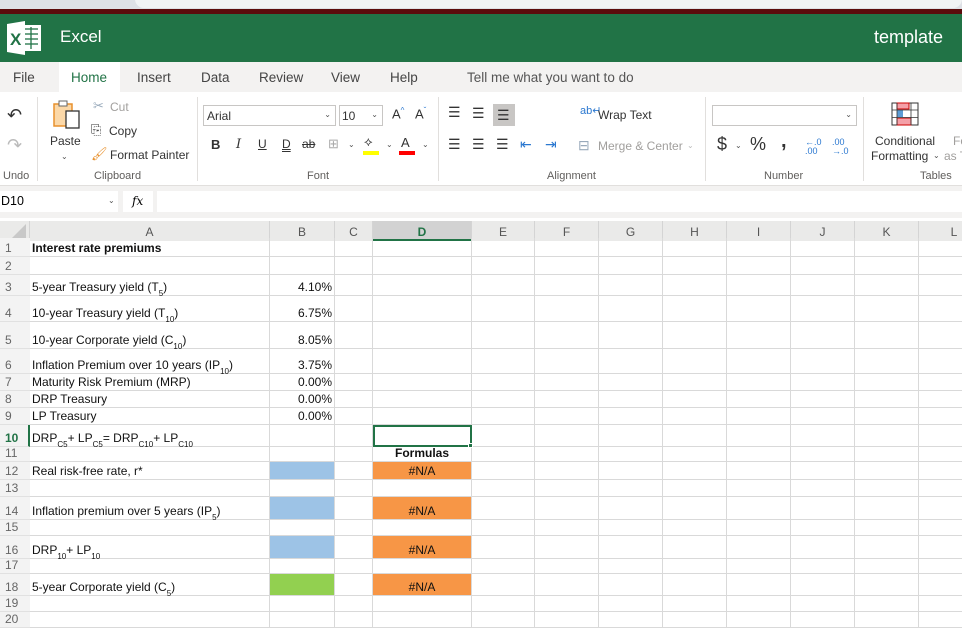  Describe the element at coordinates (503, 585) in the screenshot. I see `cell-e18` at that location.